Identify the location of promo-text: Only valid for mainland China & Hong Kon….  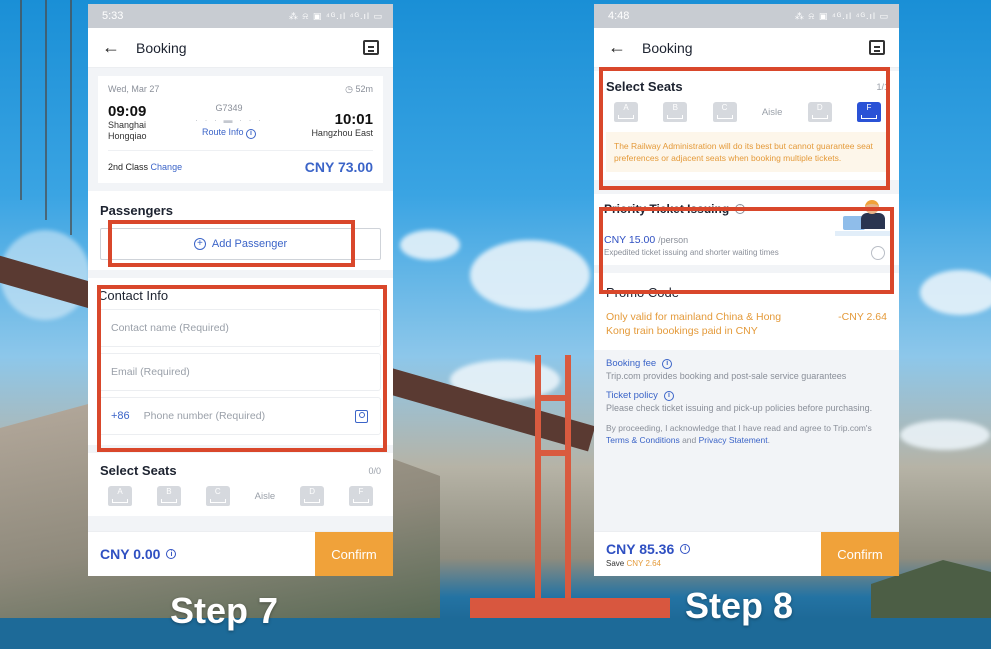
(694, 324).